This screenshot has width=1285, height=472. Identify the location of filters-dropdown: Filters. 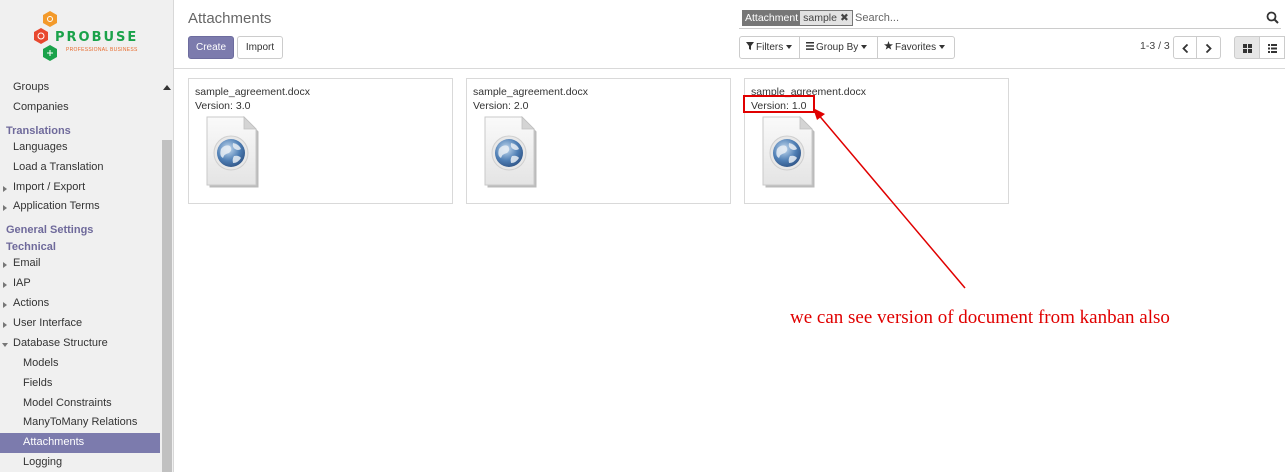
(769, 47).